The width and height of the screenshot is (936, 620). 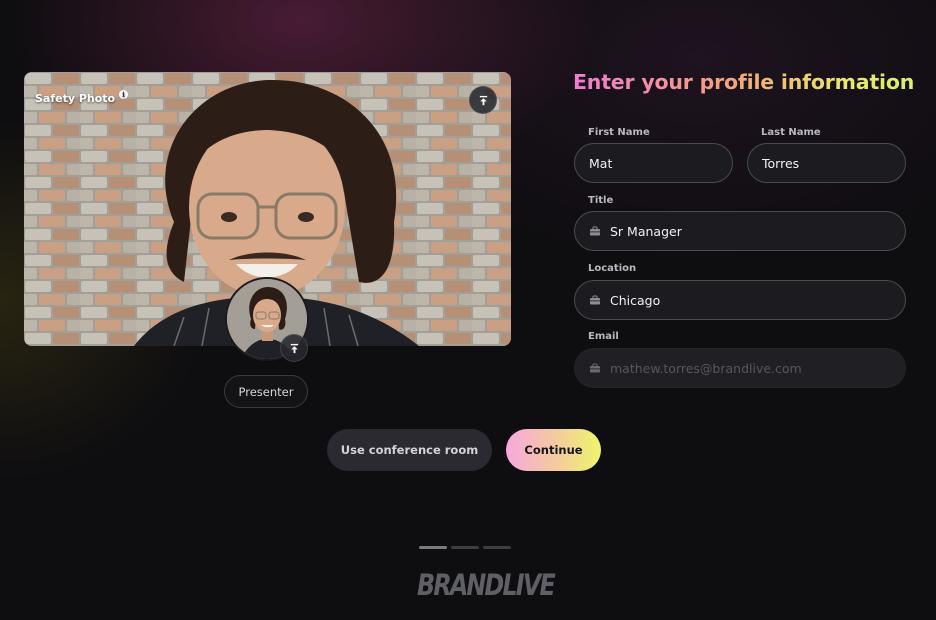 I want to click on upload-photo-button, so click(x=483, y=100).